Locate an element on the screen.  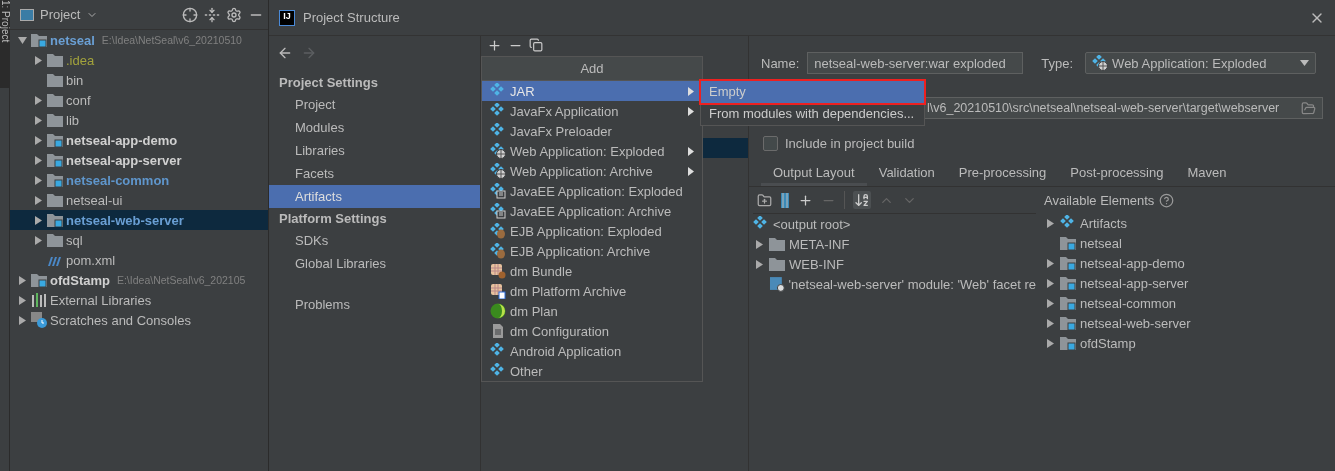
tree-item-label: Scratches and Consoles is located at coordinates (120, 320).